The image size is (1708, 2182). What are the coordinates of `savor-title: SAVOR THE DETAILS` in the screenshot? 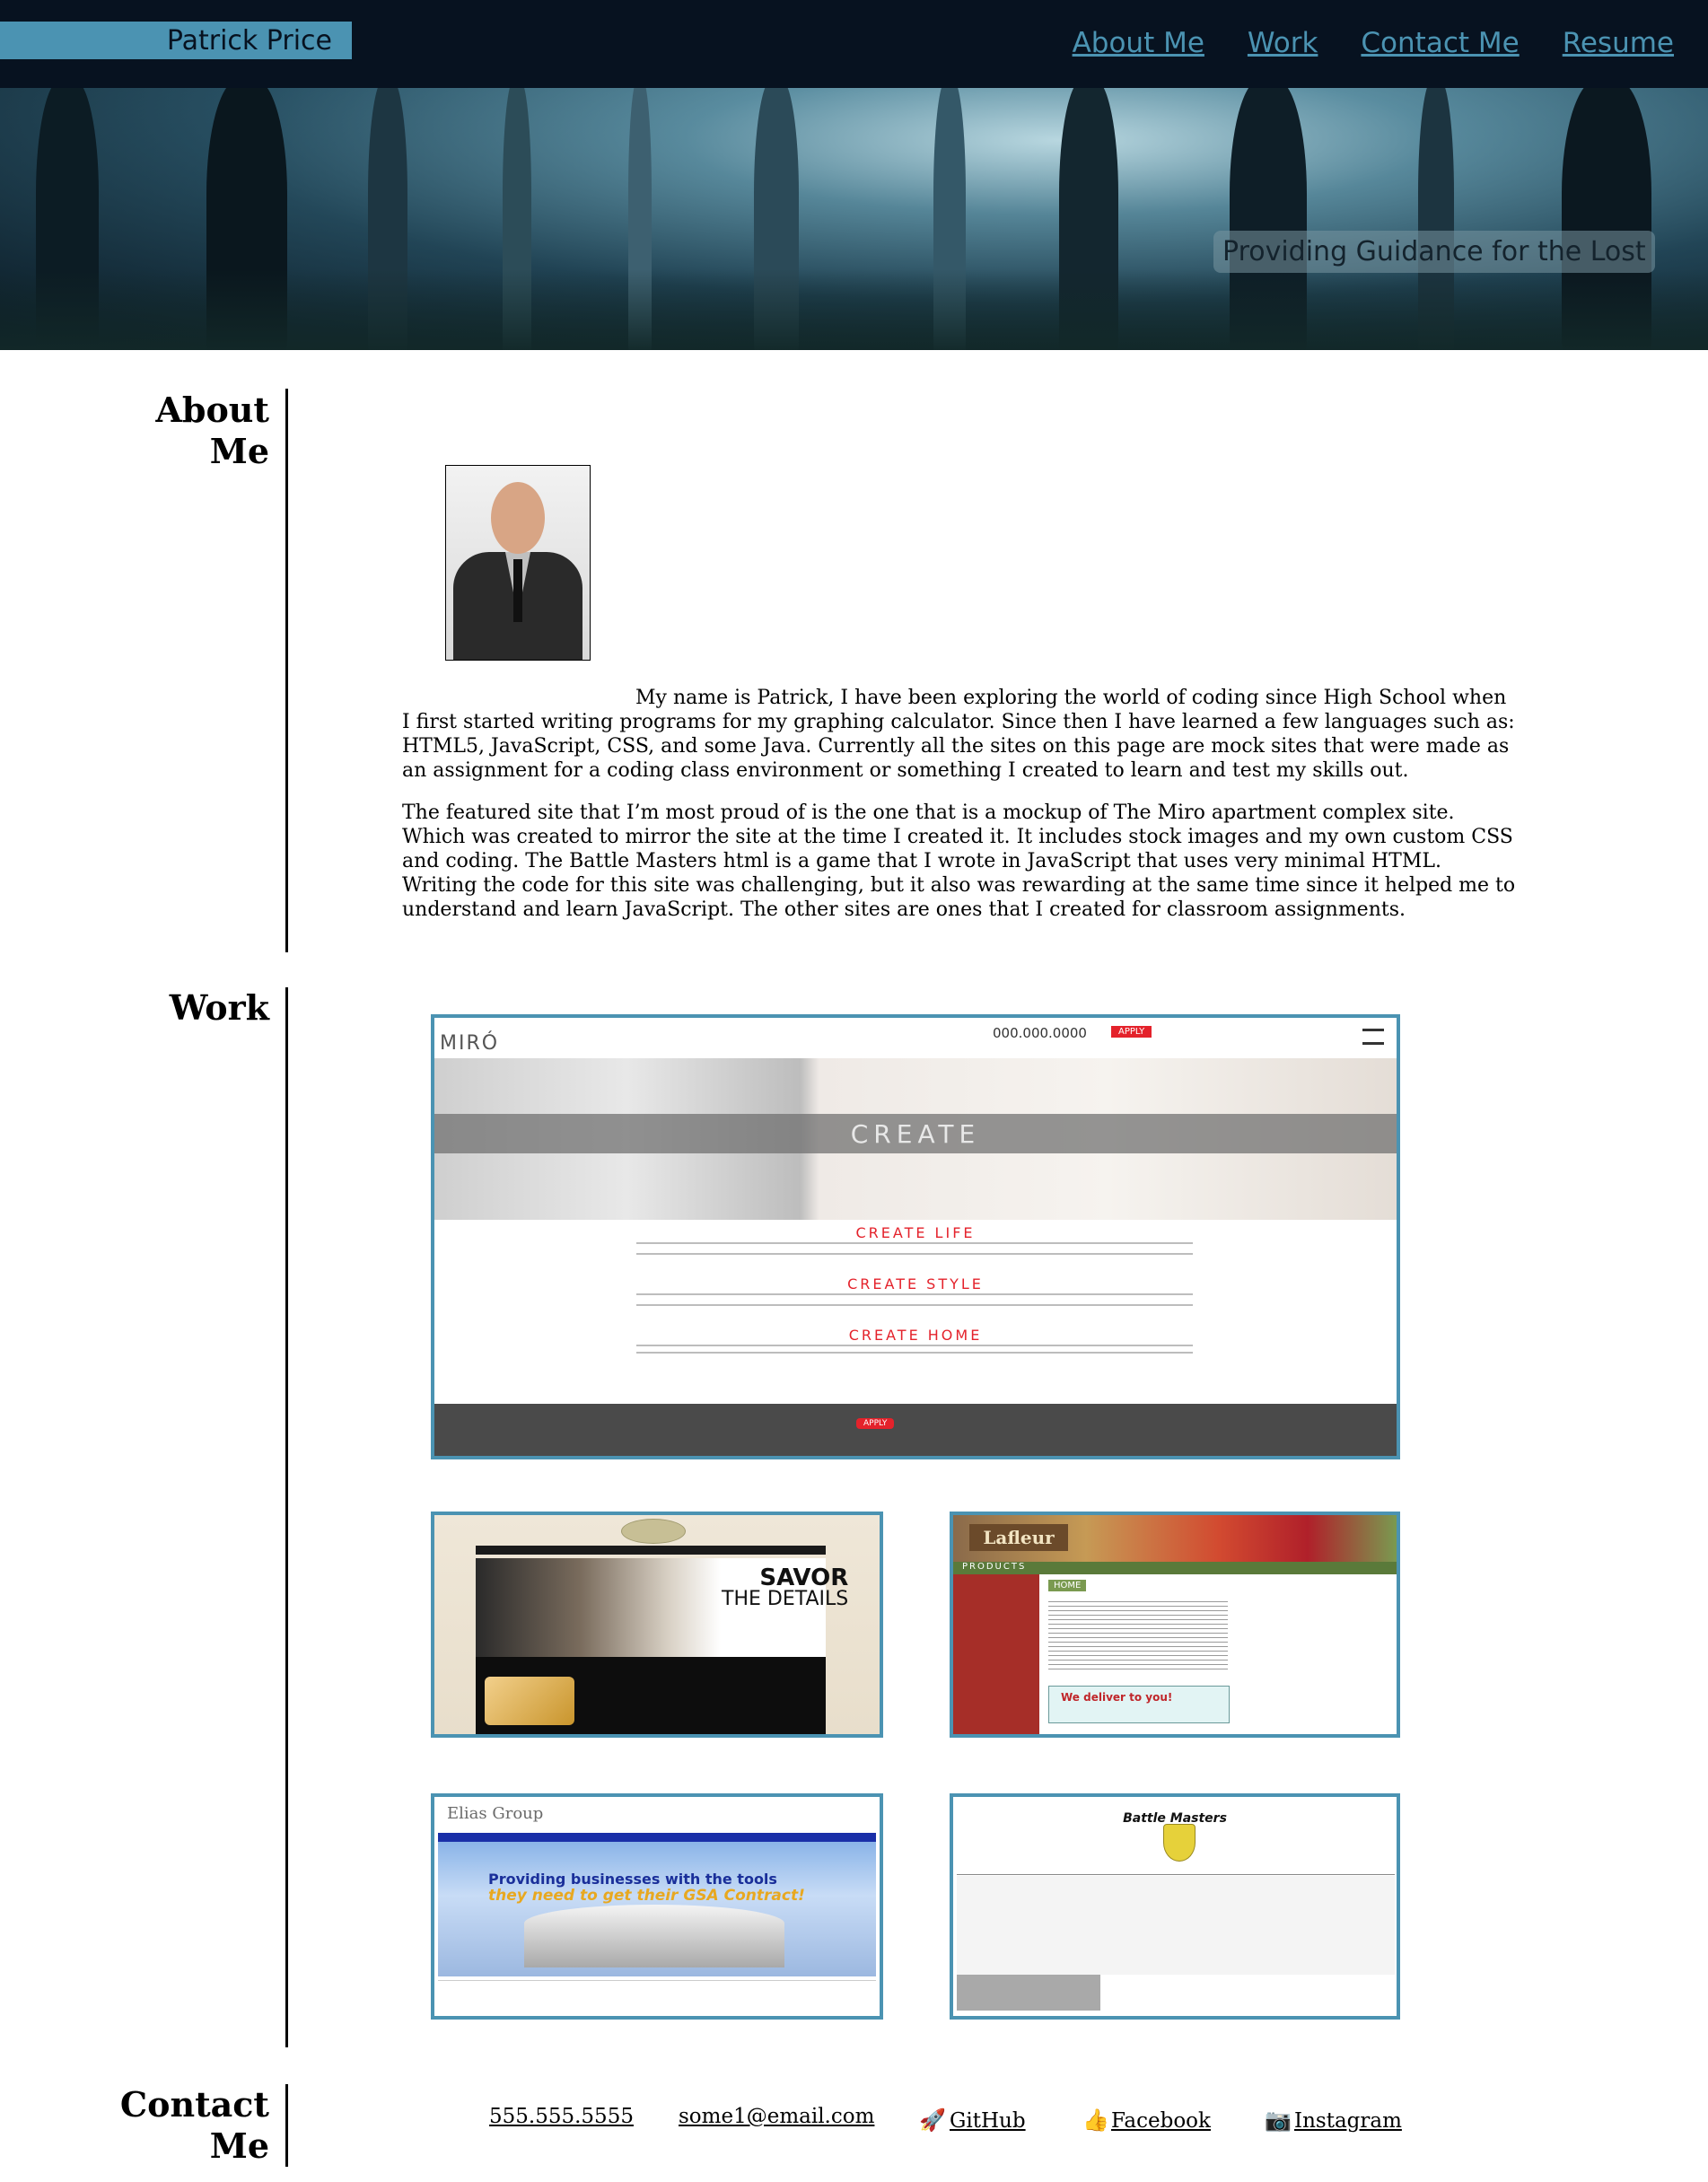 It's located at (785, 1588).